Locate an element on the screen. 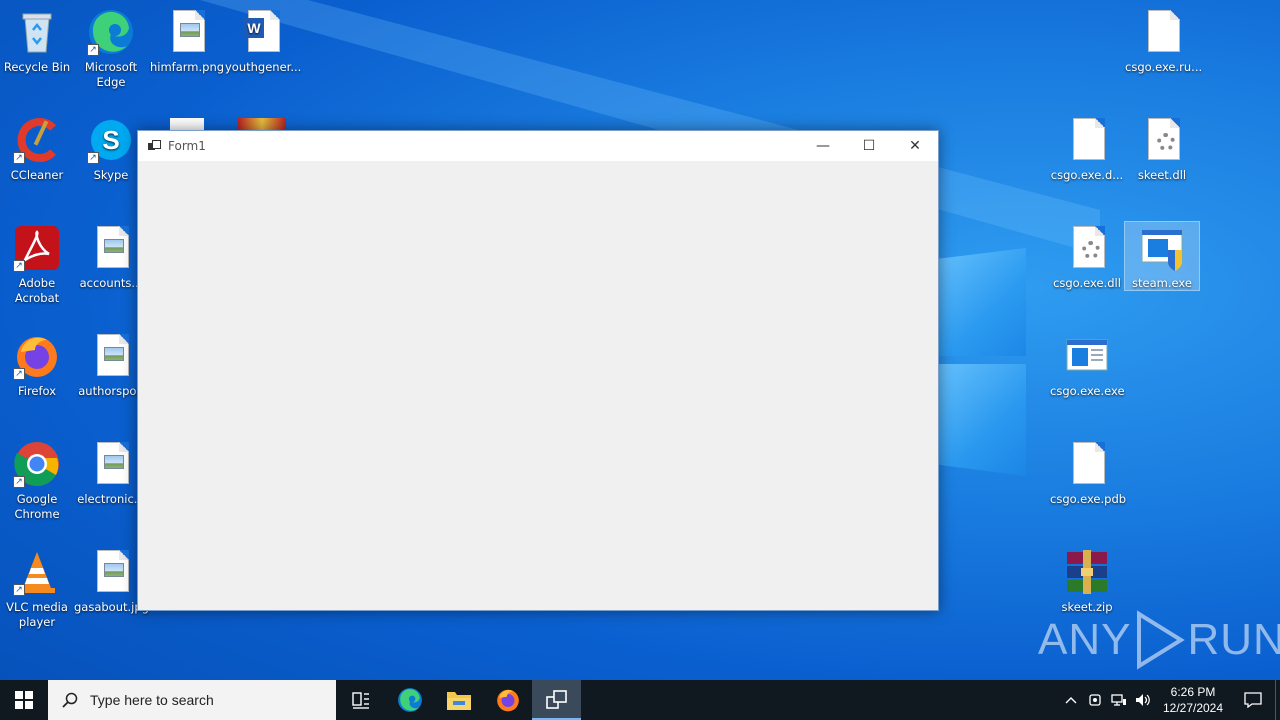 This screenshot has width=1280, height=720. desktop-icon-microsoft-edge: ↗ Microsoft Edge is located at coordinates (111, 49).